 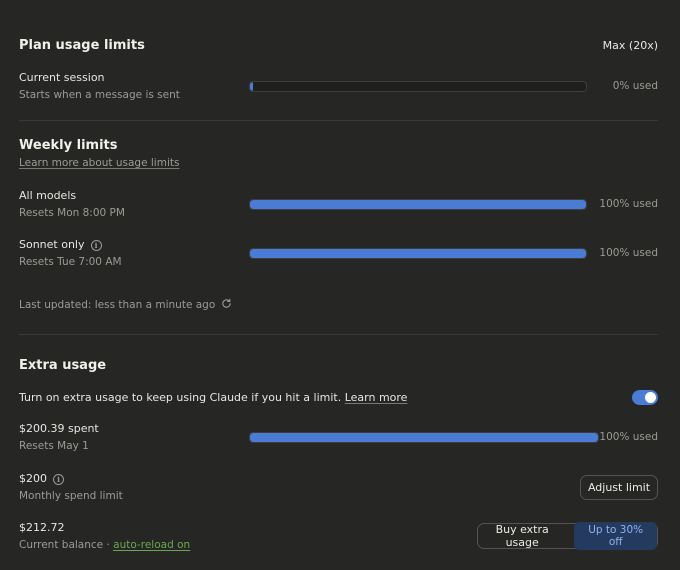 I want to click on weekly-limits-title: Weekly limits, so click(x=68, y=145).